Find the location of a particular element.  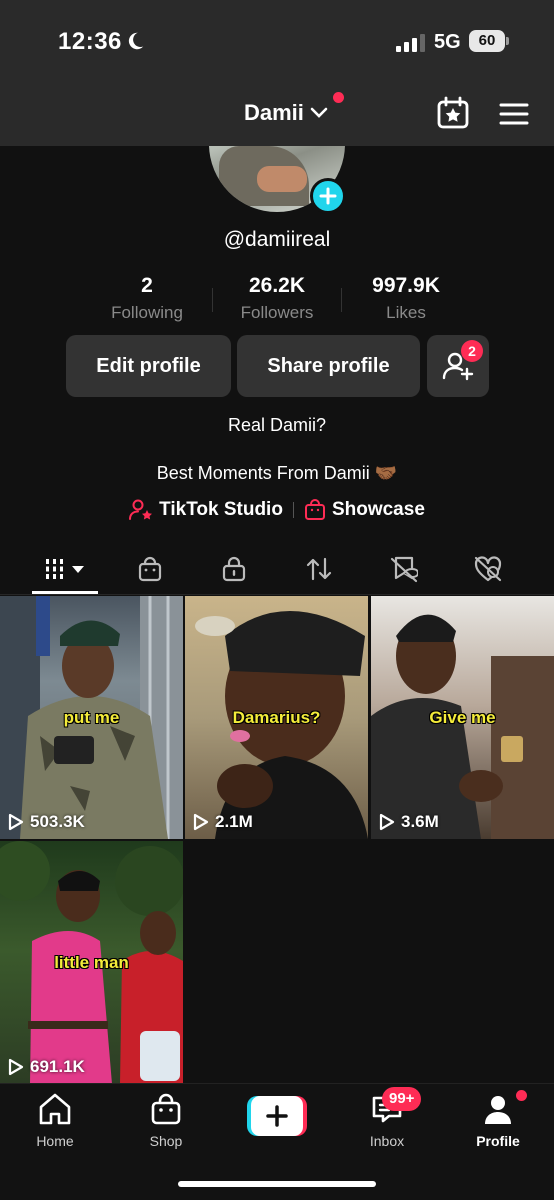

home-icon is located at coordinates (55, 1109).